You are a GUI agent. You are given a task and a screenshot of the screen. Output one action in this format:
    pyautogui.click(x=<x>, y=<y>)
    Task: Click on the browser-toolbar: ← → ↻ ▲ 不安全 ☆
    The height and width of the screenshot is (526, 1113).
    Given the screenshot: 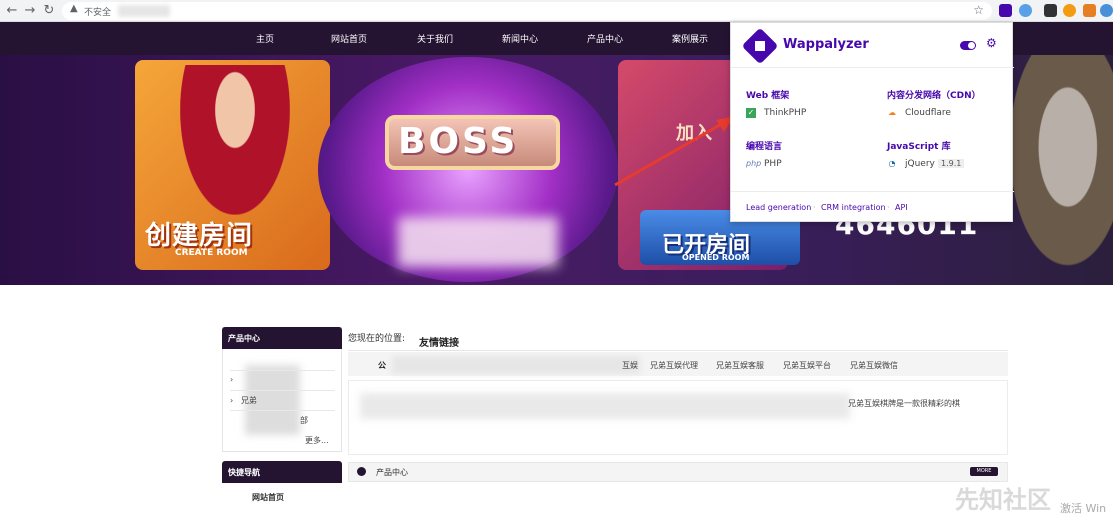 What is the action you would take?
    pyautogui.click(x=556, y=11)
    